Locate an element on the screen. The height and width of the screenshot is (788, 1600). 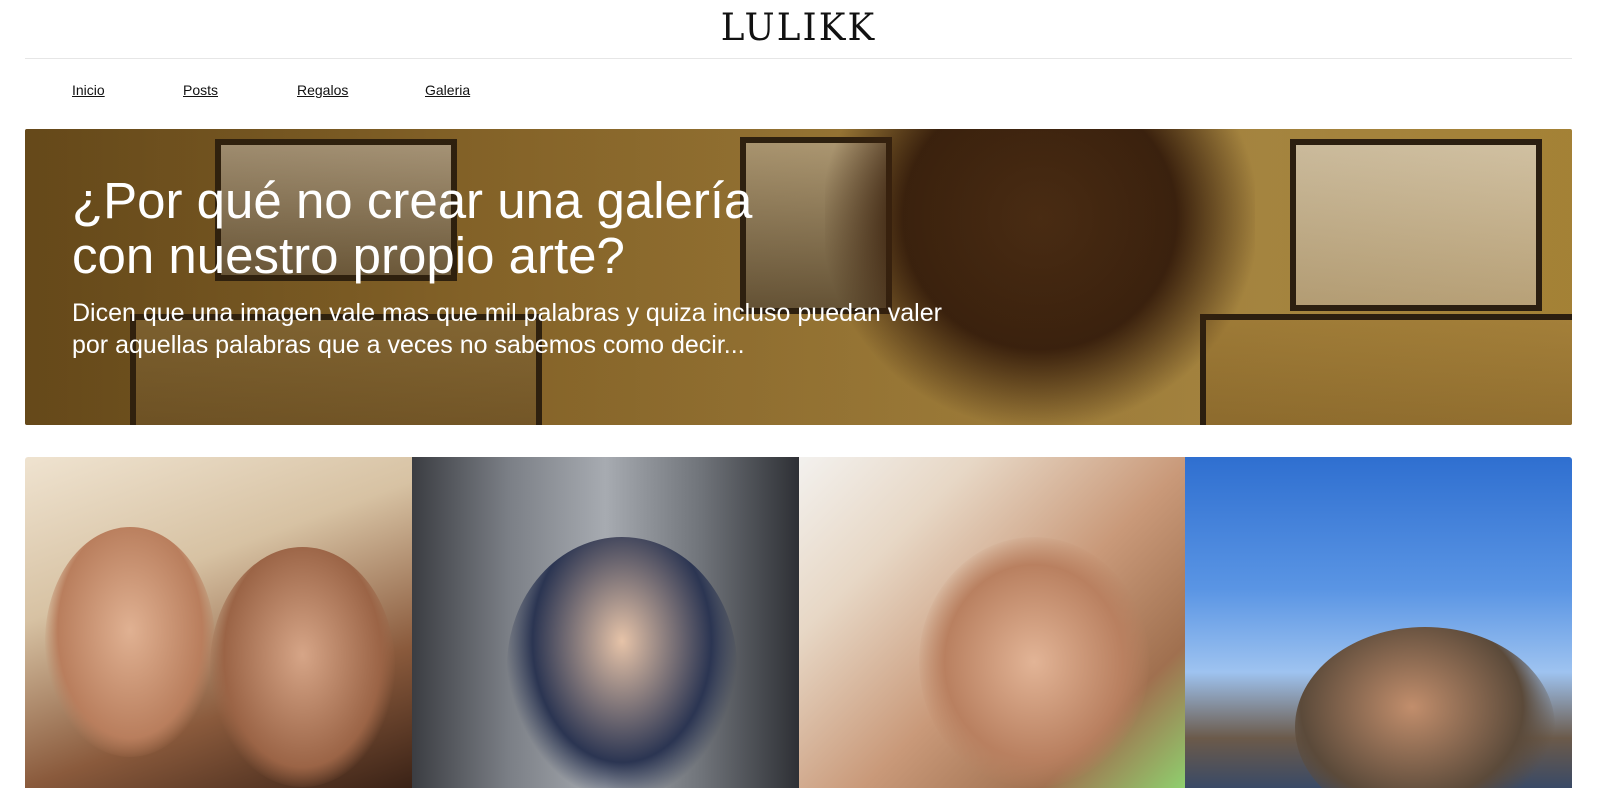
nav-item-galeria: Galeria is located at coordinates (447, 90).